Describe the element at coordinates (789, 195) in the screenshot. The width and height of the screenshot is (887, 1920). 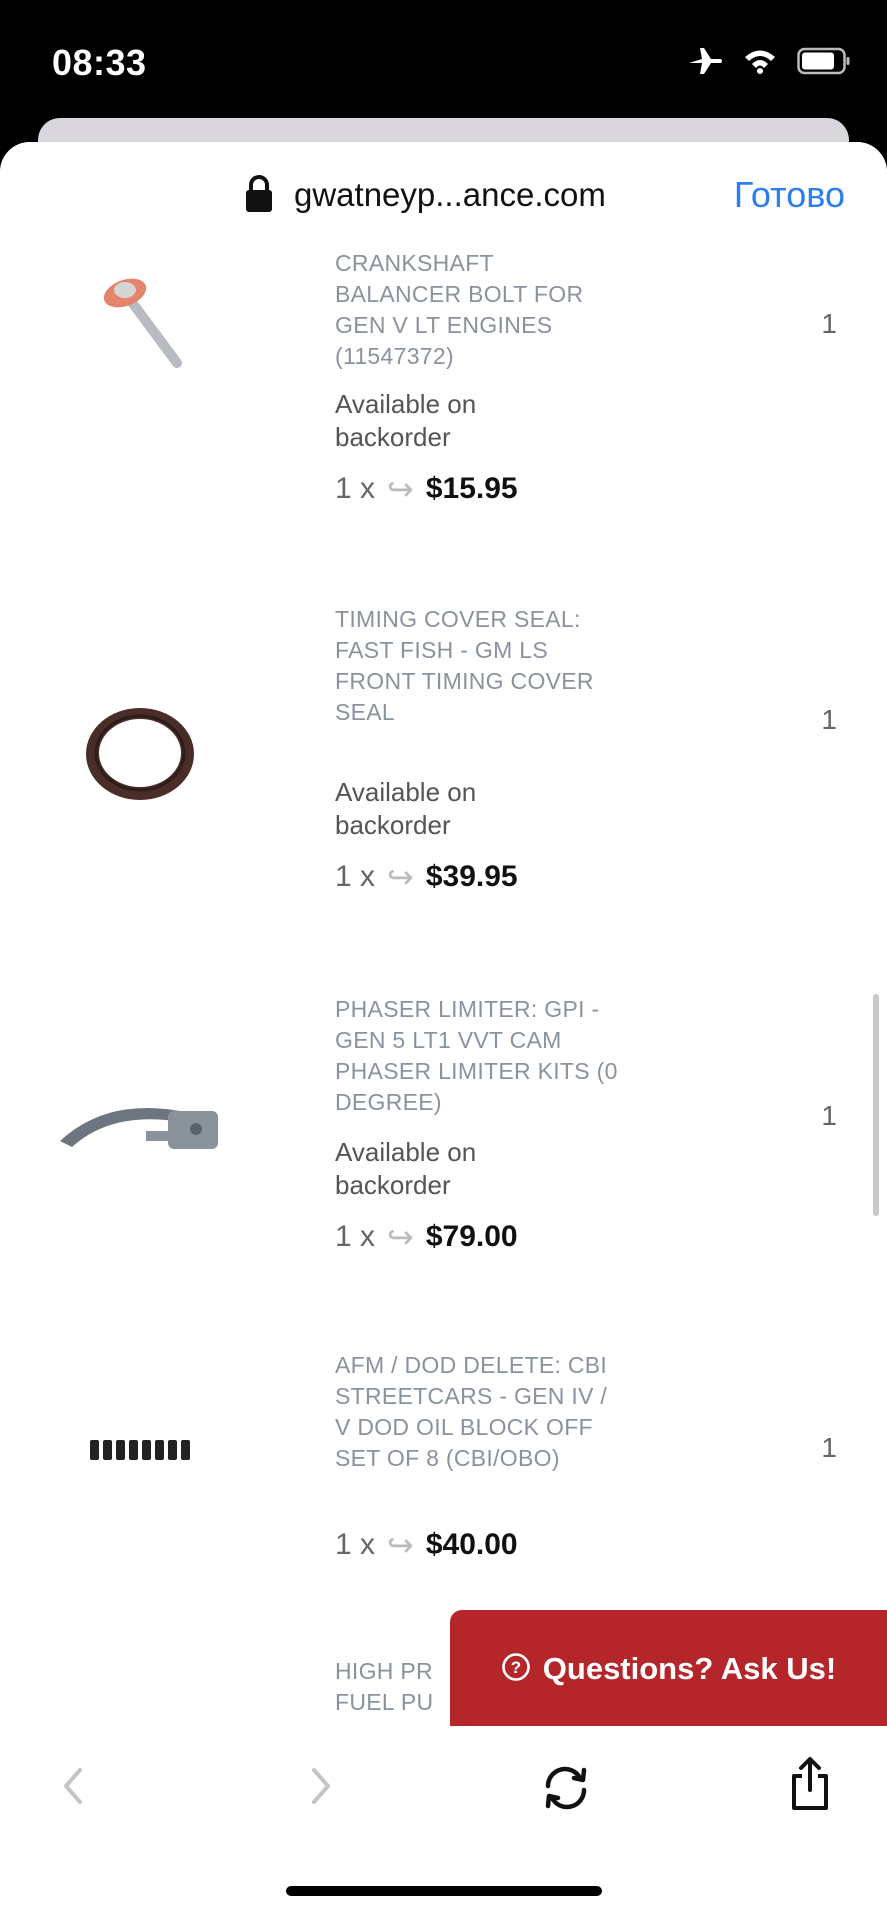
I see `done-button: Готово` at that location.